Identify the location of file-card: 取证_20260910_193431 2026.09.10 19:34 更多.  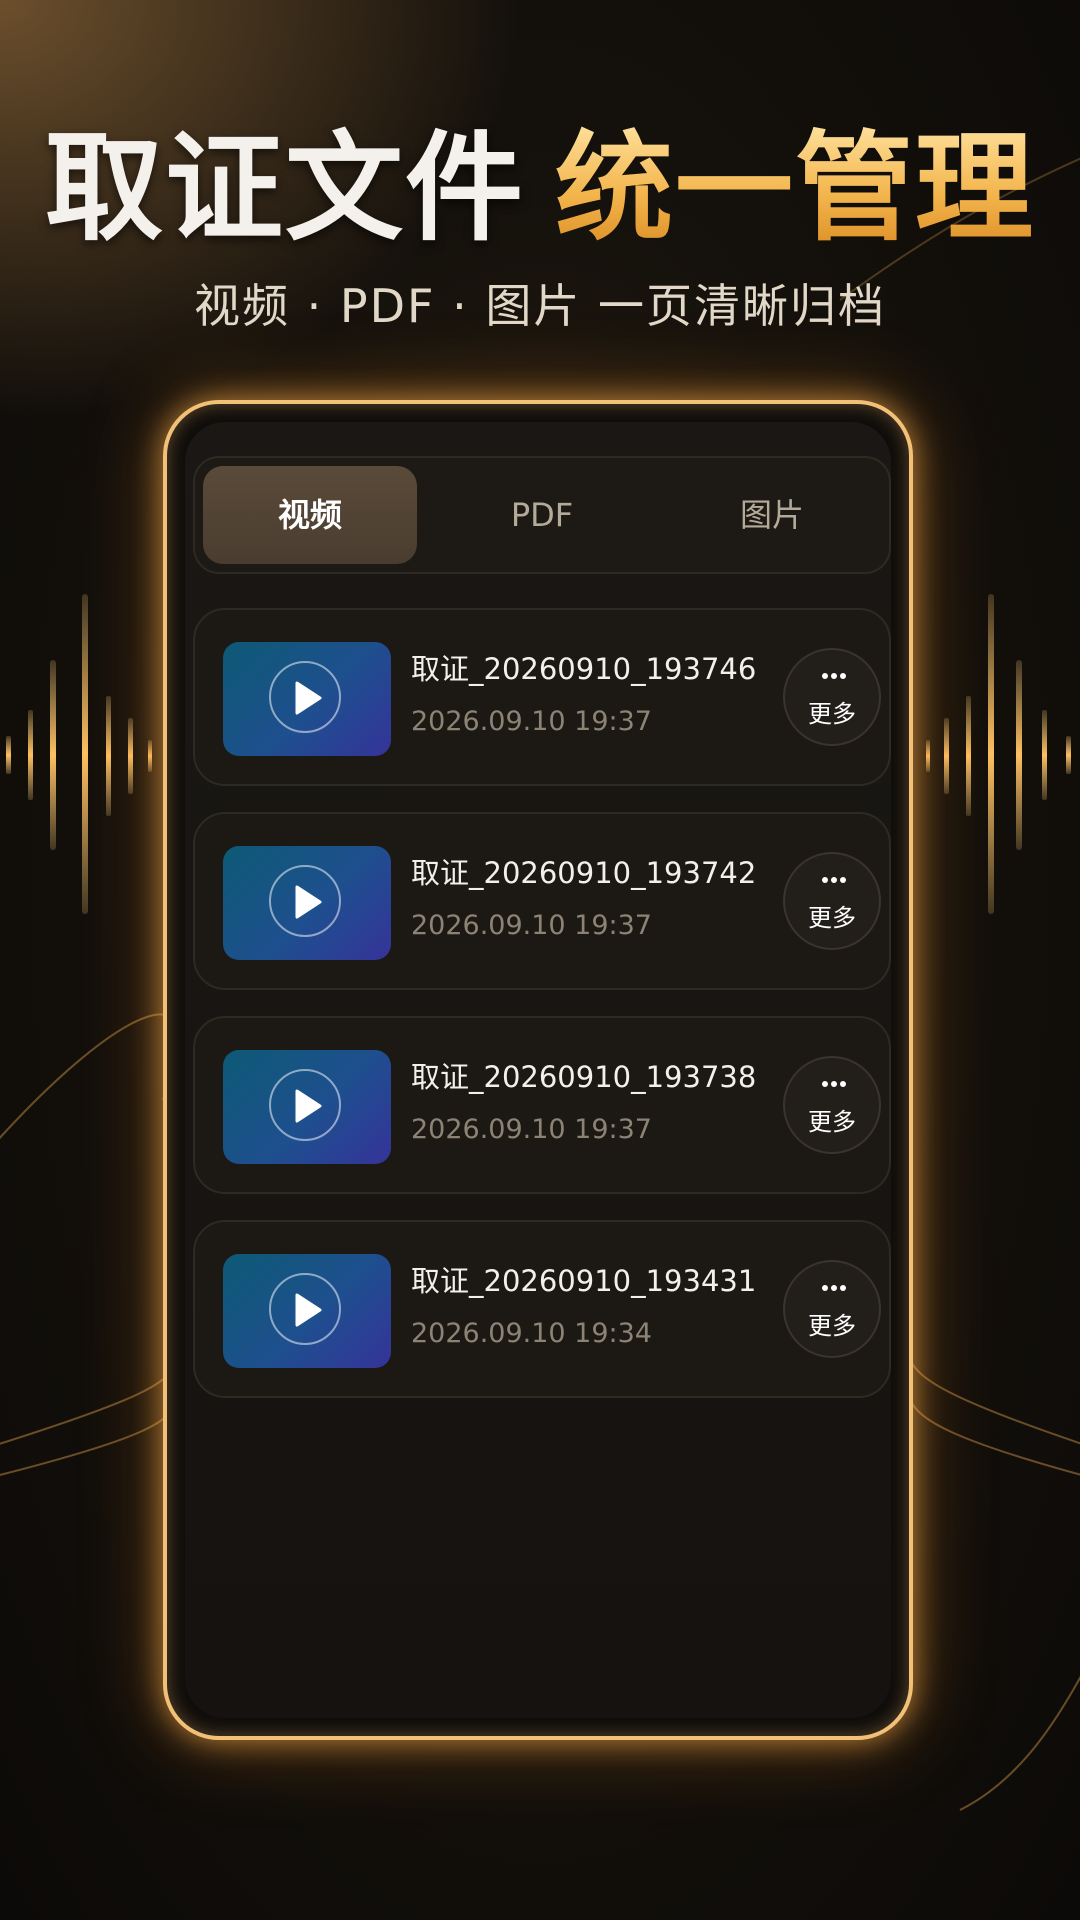
(542, 1309).